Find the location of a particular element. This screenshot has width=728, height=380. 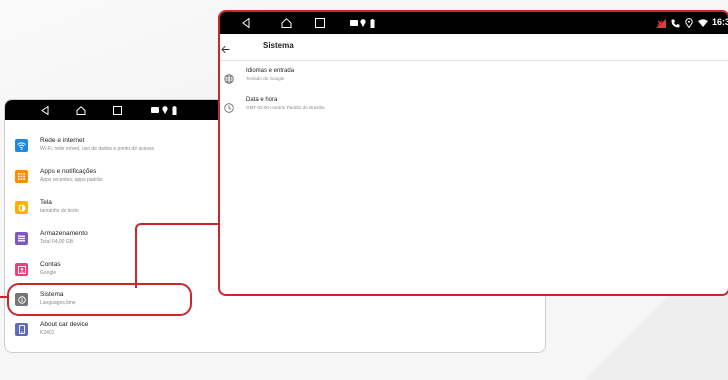

callout-connector is located at coordinates (177, 255).